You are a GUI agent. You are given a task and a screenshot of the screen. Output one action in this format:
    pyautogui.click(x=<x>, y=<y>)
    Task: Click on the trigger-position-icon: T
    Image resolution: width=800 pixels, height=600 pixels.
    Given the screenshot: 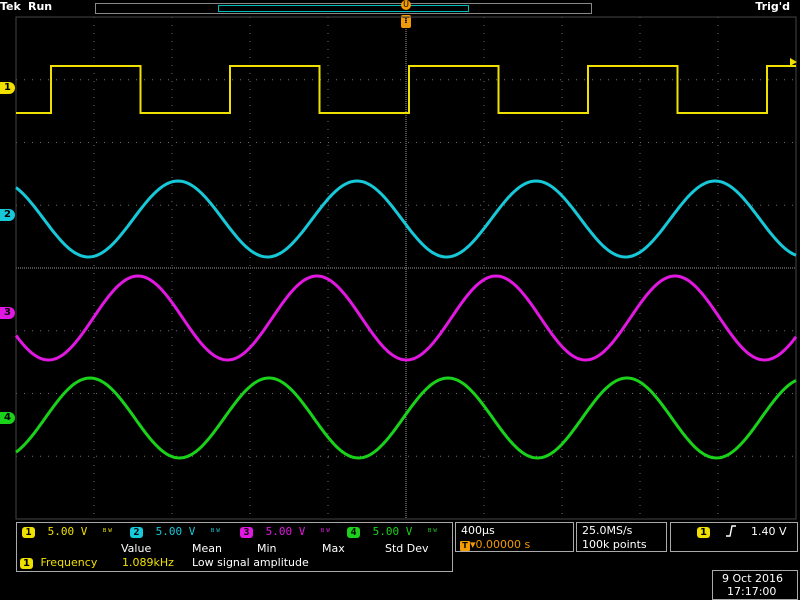 What is the action you would take?
    pyautogui.click(x=465, y=546)
    